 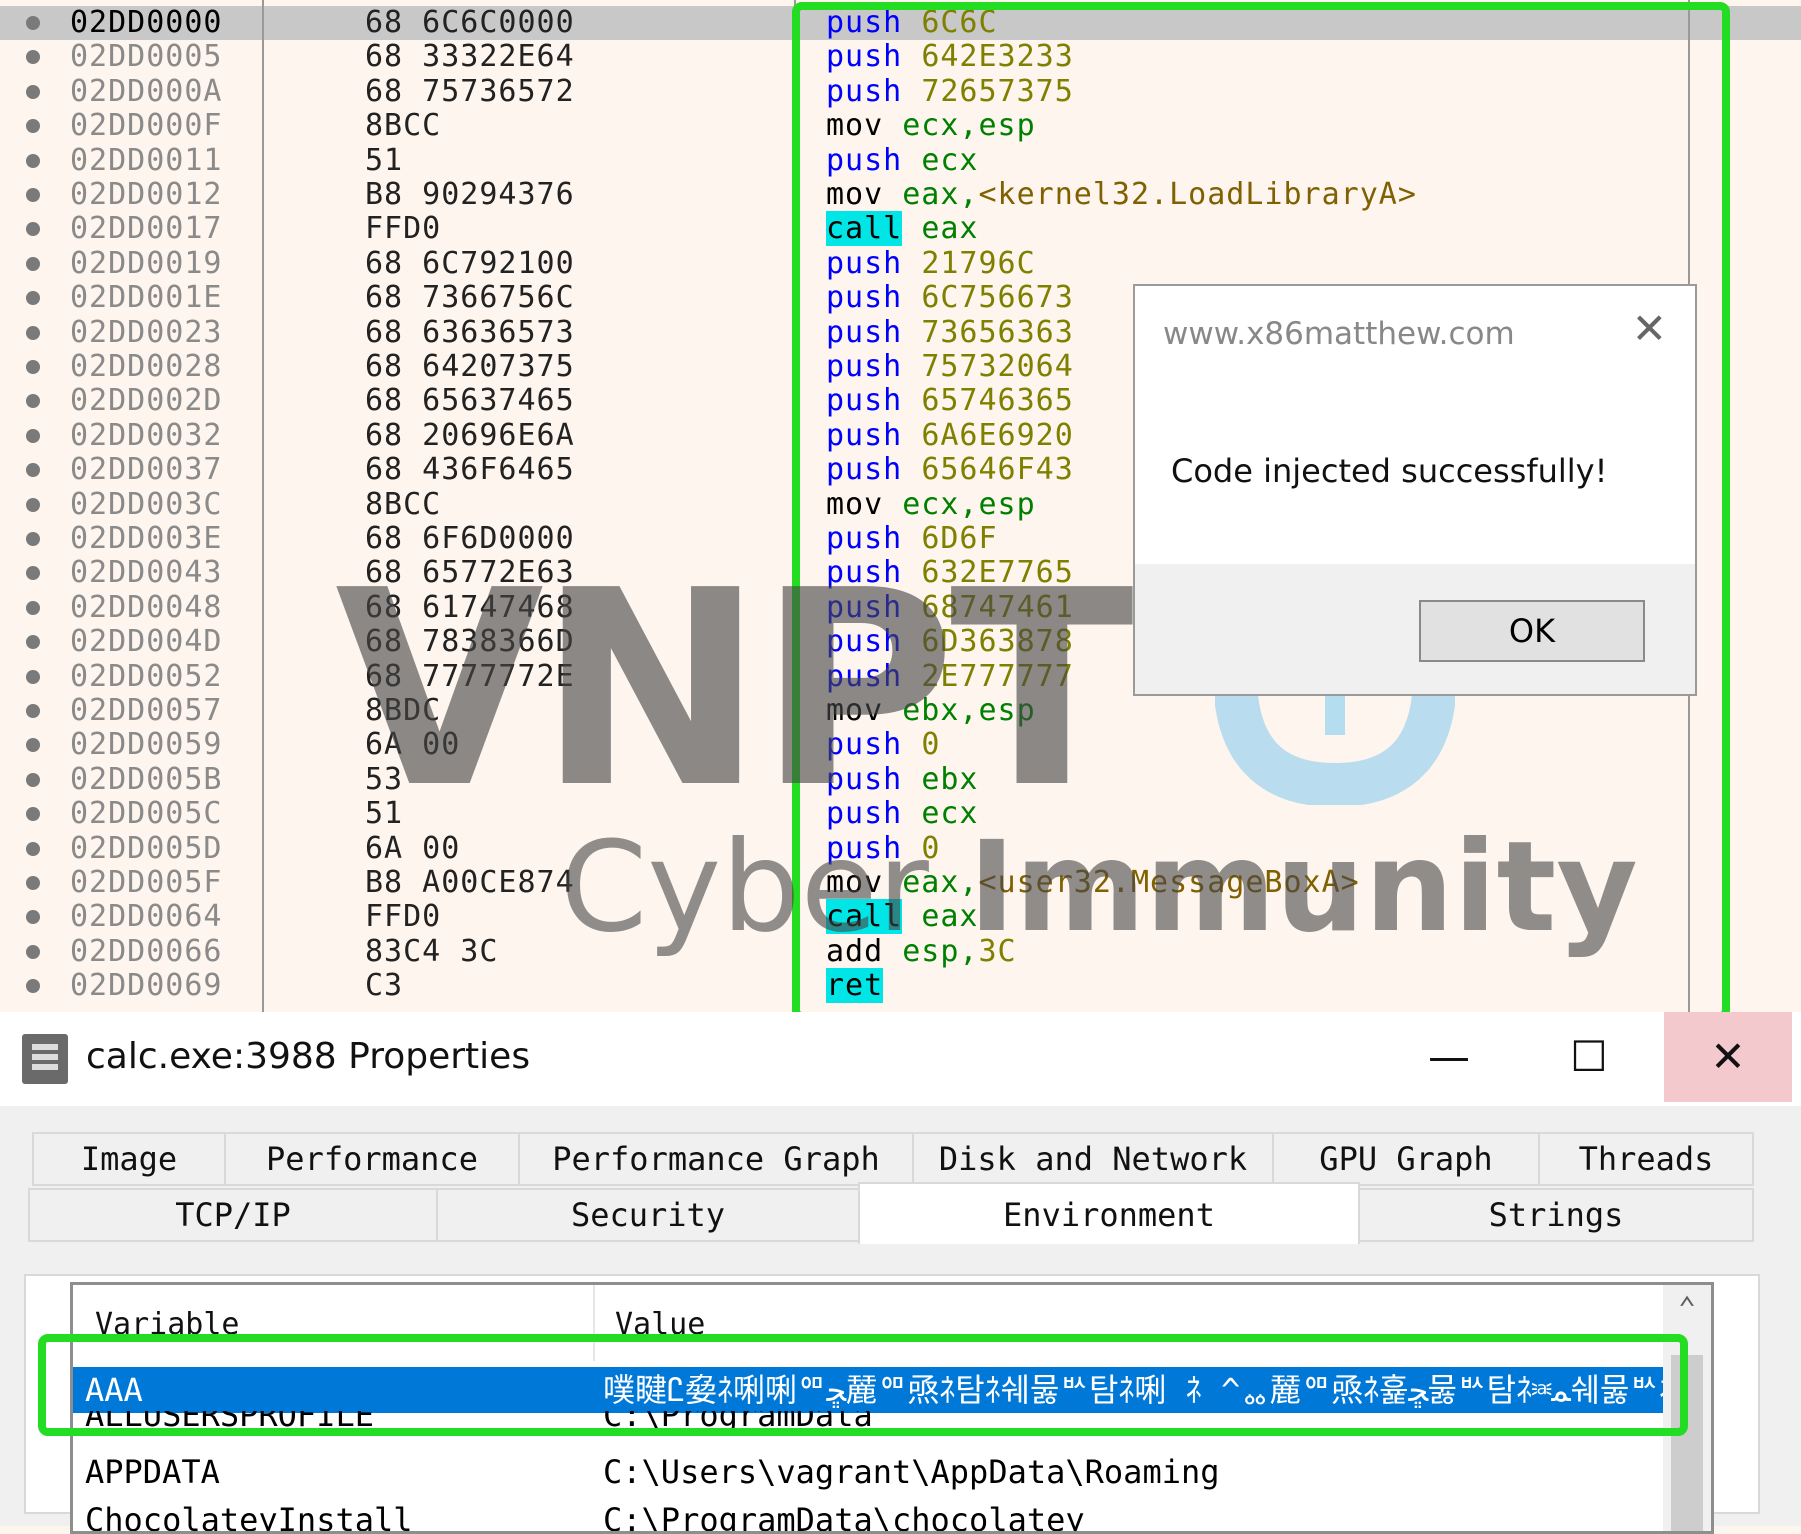 What do you see at coordinates (146, 710) in the screenshot?
I see `instruction-address: 02DD0057` at bounding box center [146, 710].